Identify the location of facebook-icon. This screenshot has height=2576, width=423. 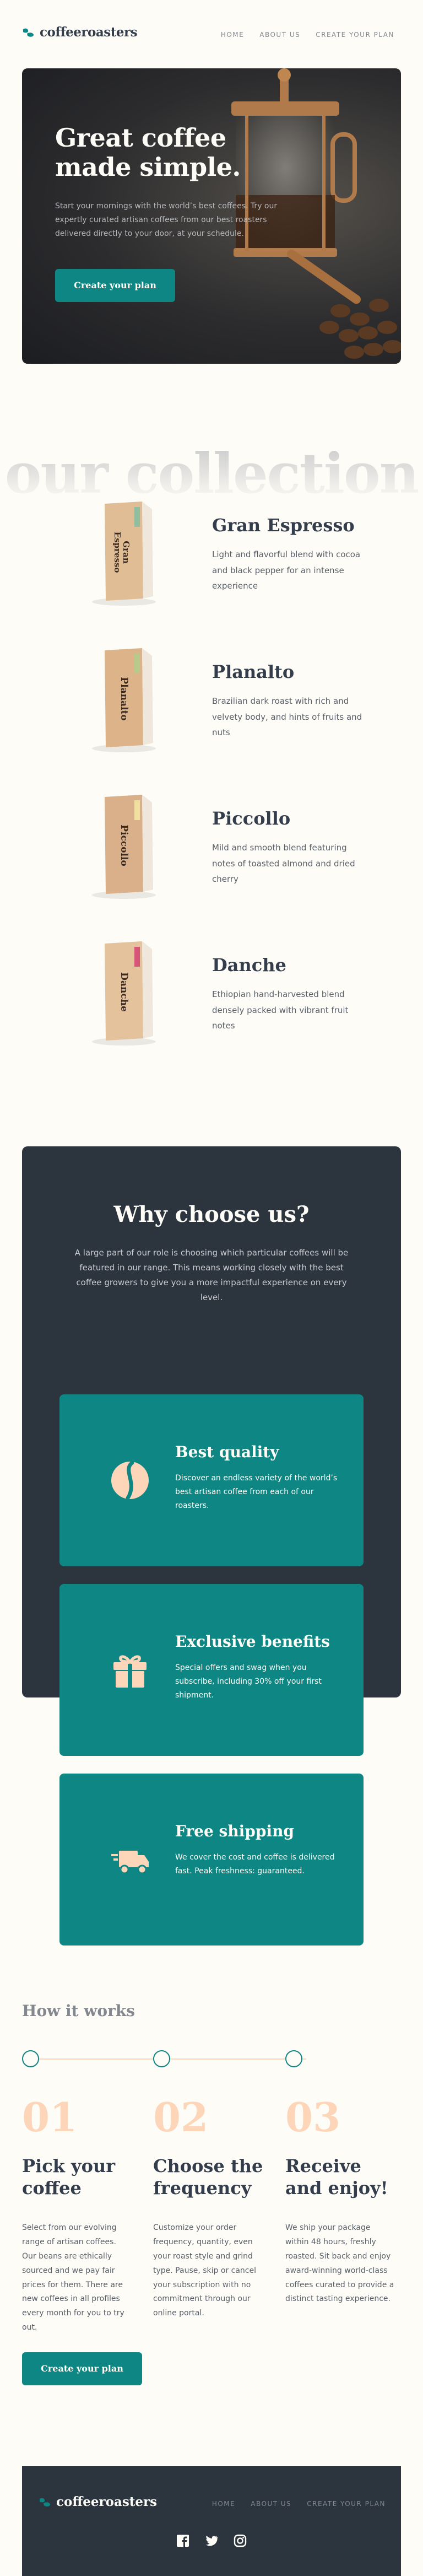
(182, 2540).